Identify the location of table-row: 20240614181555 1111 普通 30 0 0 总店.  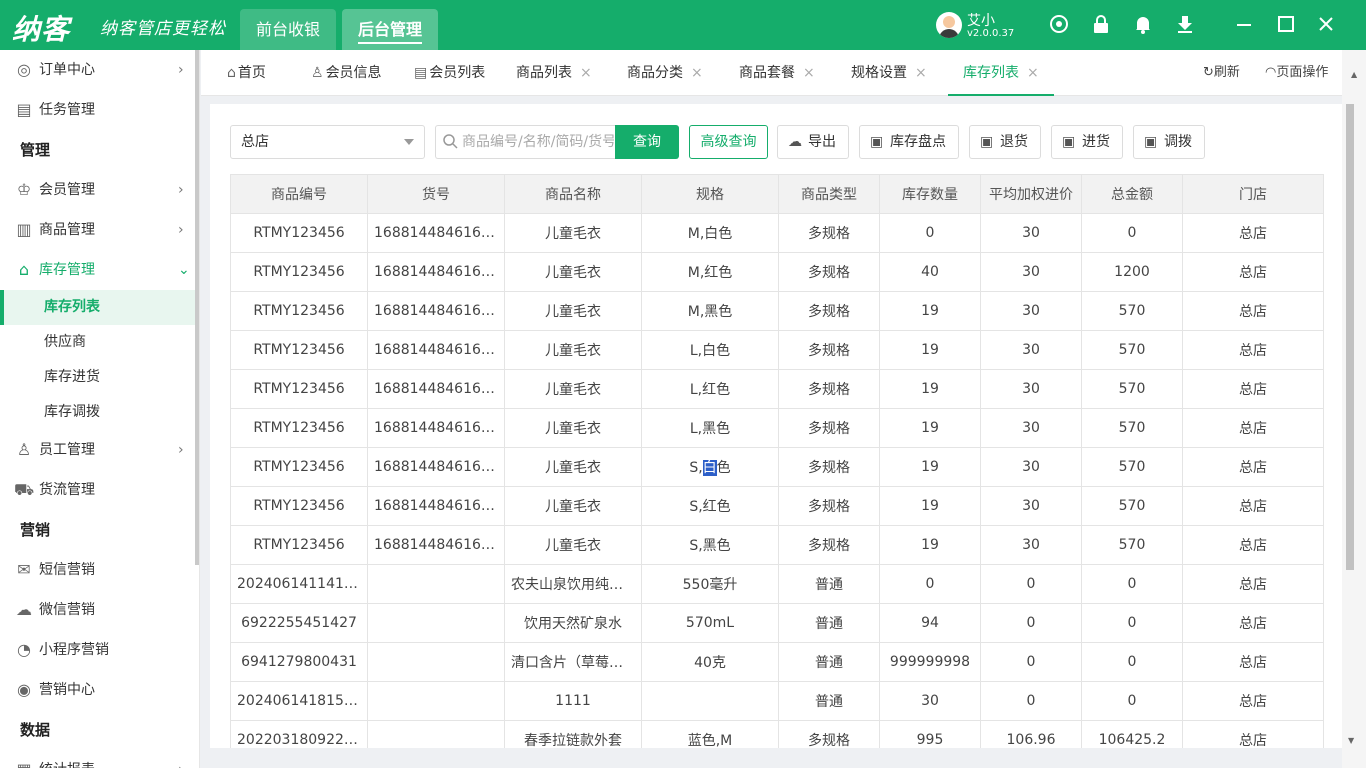
(777, 701).